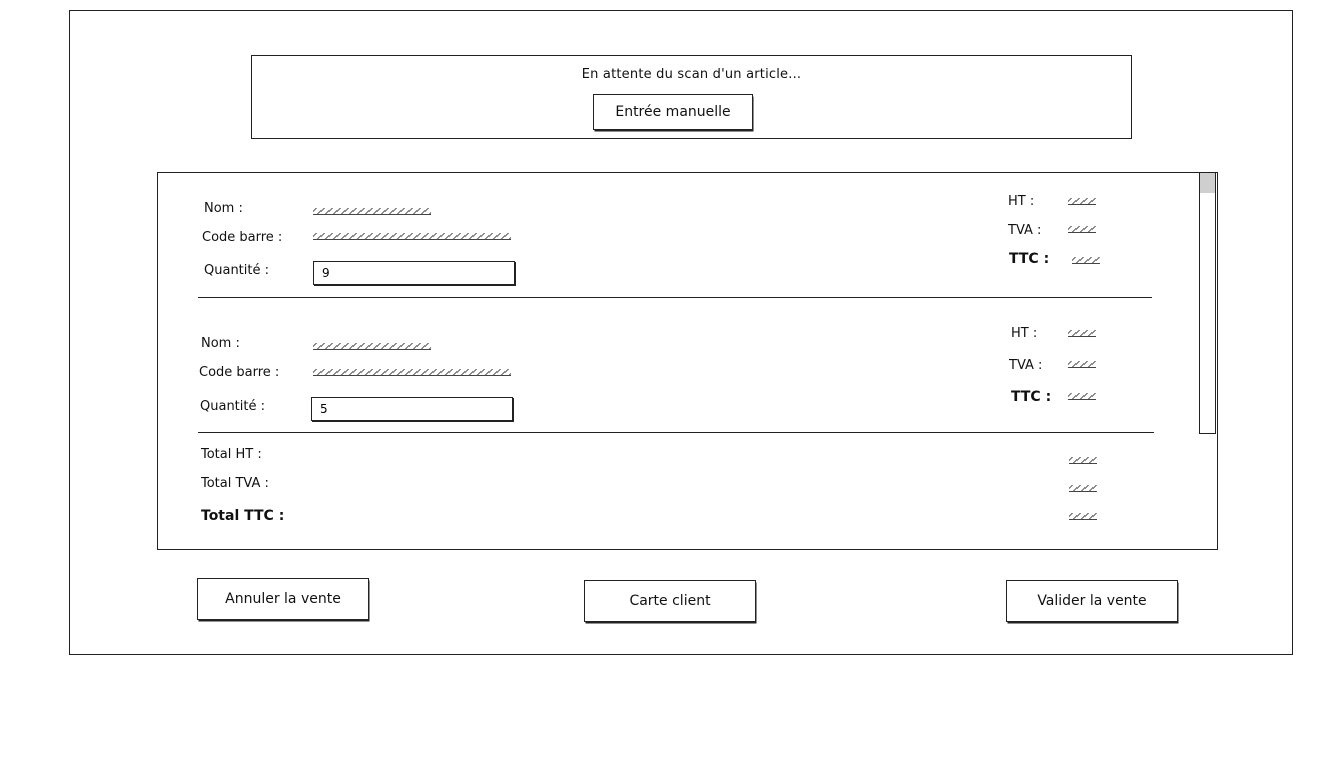 The width and height of the screenshot is (1344, 765). What do you see at coordinates (235, 483) in the screenshot?
I see `total-tva-label: Total TVA :` at bounding box center [235, 483].